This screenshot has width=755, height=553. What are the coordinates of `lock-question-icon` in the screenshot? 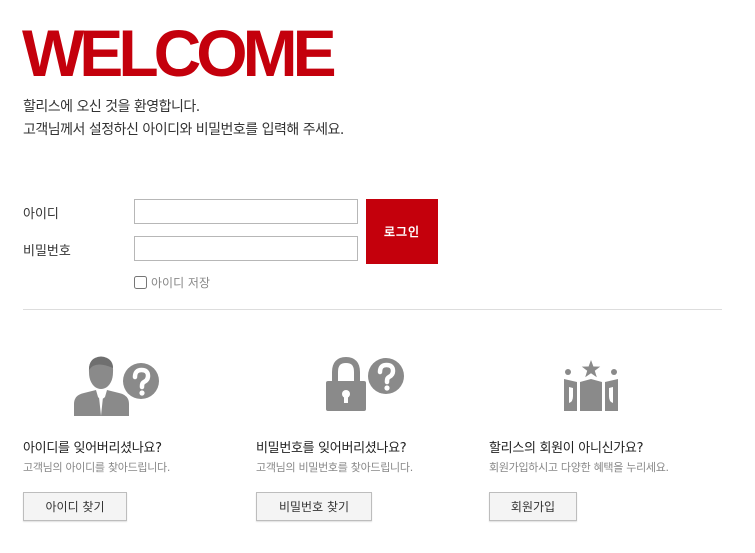 It's located at (365, 383).